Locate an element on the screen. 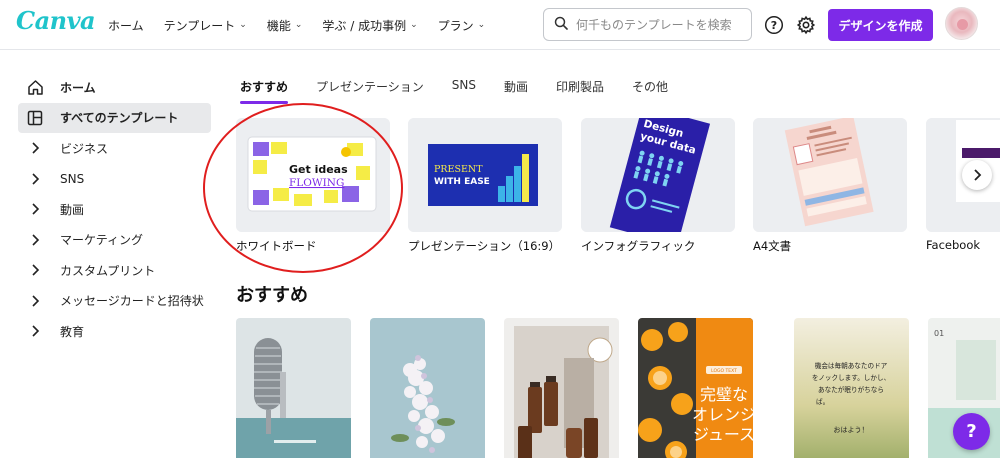 This screenshot has width=1000, height=458. sidebar-item-label: 教育 is located at coordinates (72, 331).